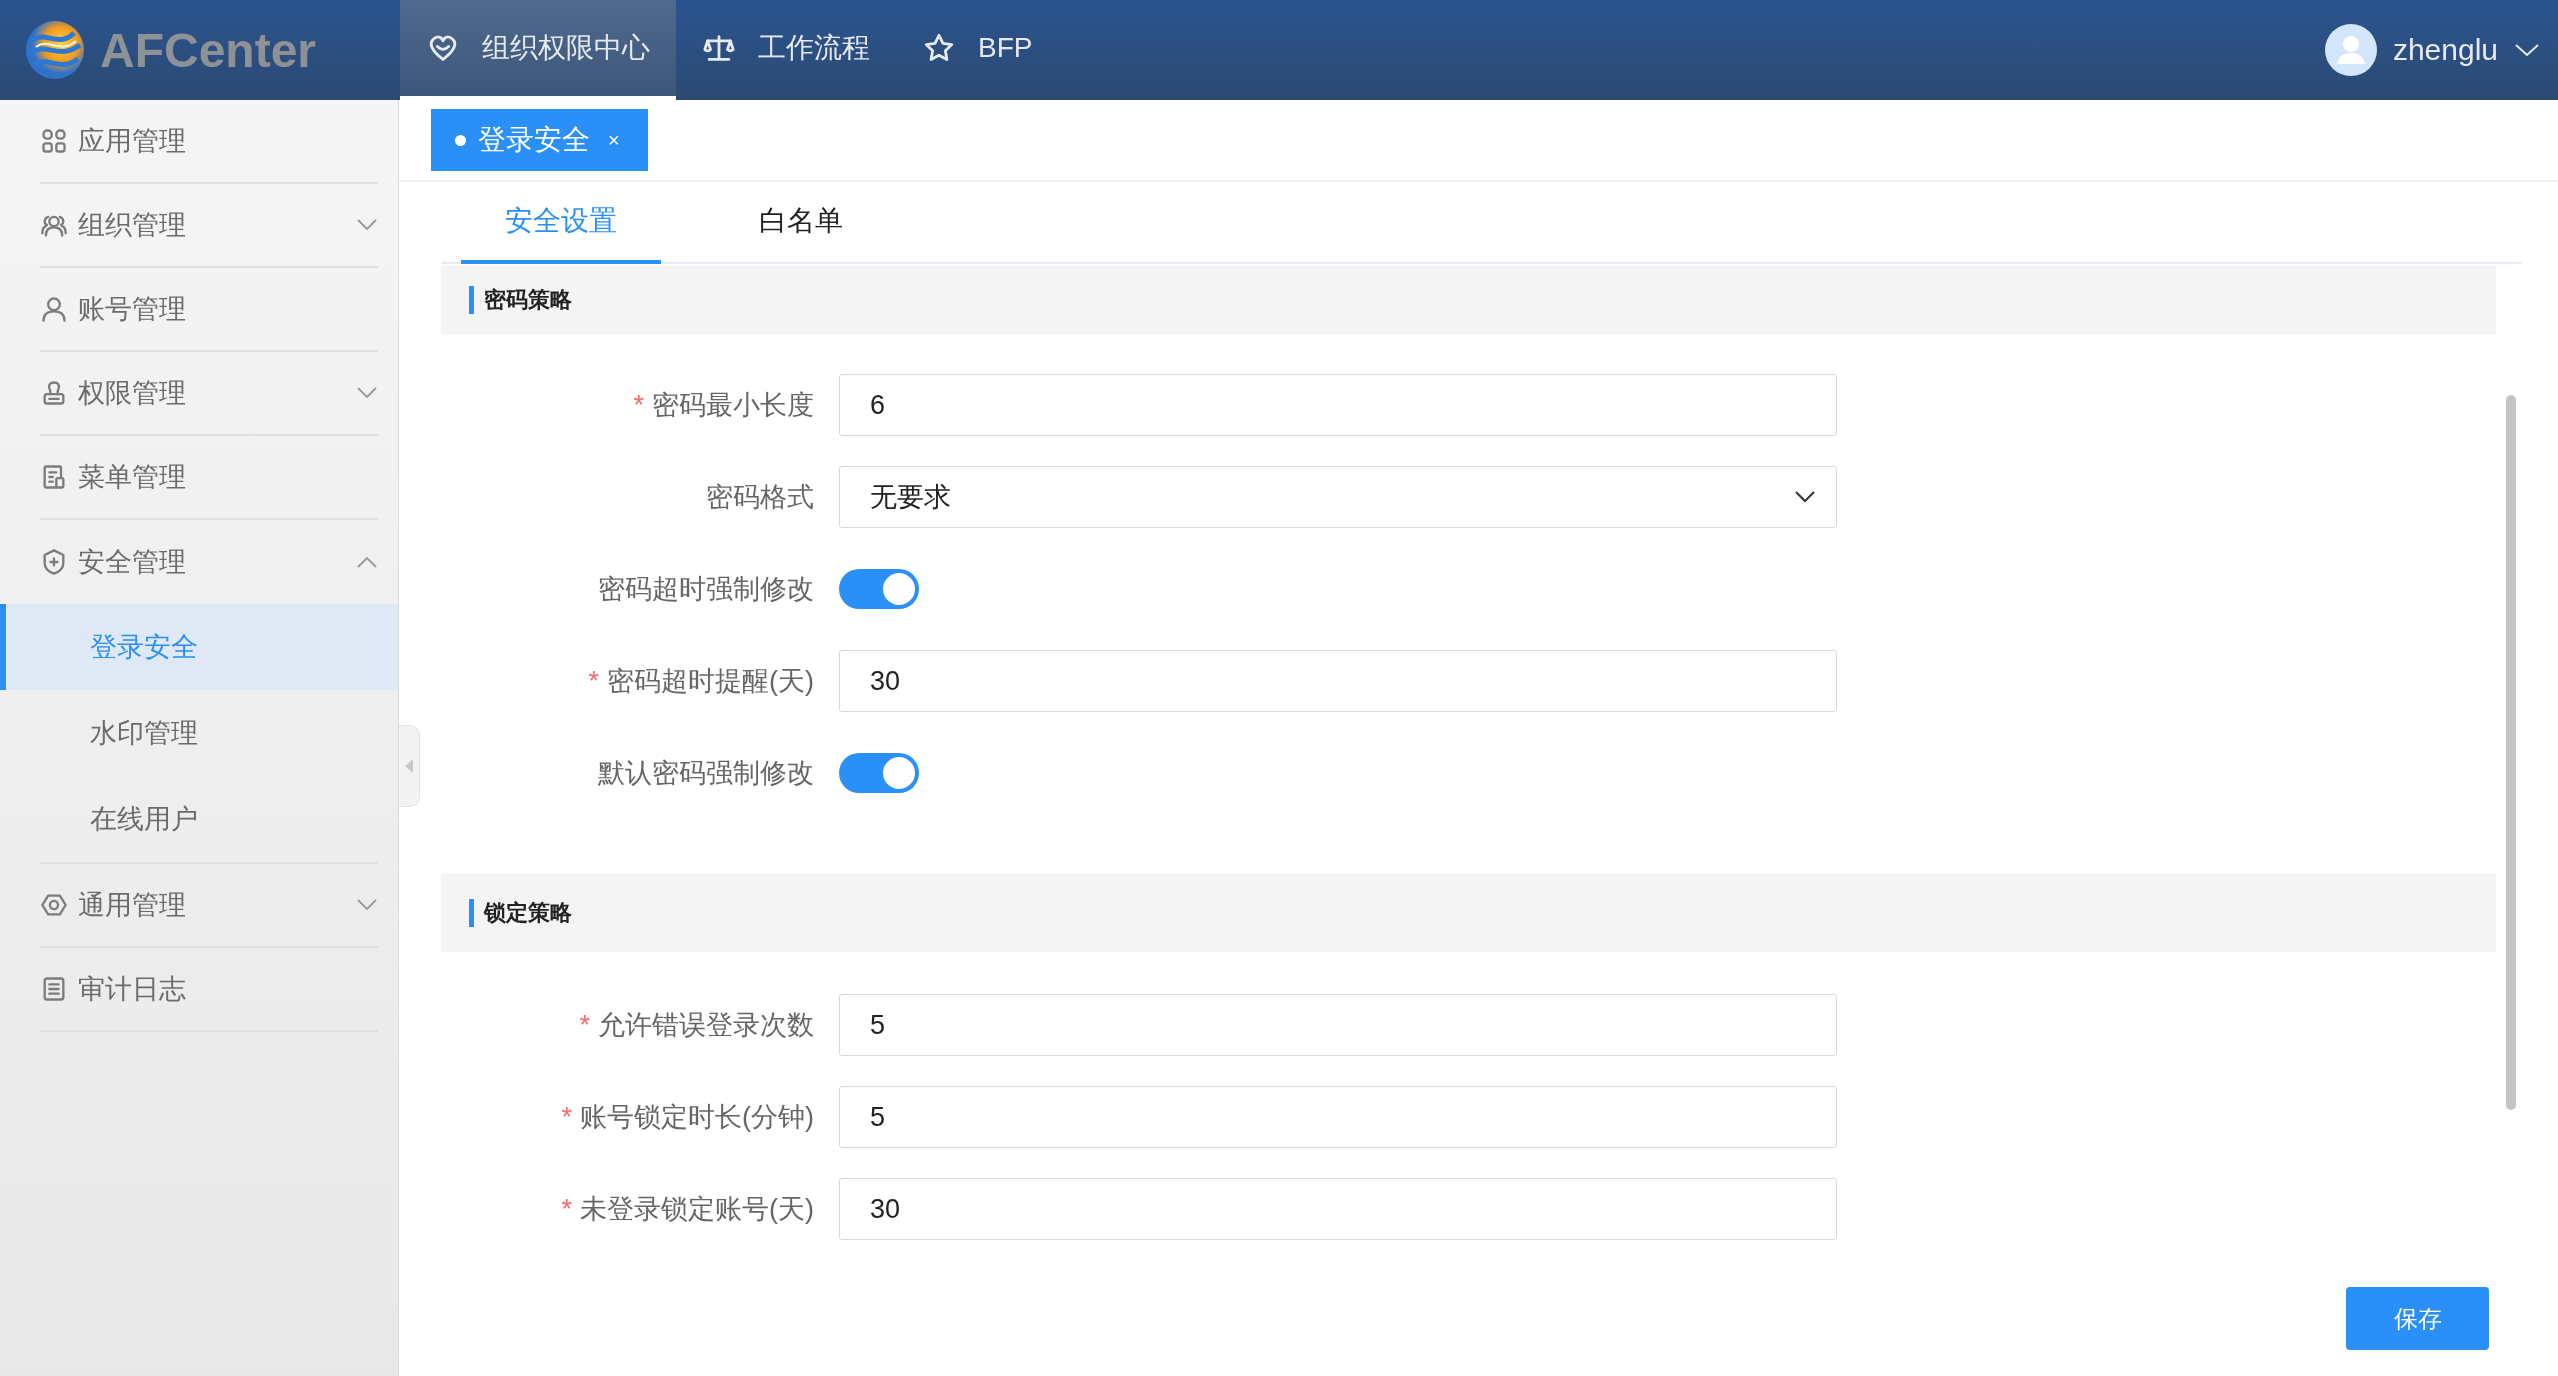 The image size is (2558, 1376). Describe the element at coordinates (614, 140) in the screenshot. I see `close-icon: ×` at that location.